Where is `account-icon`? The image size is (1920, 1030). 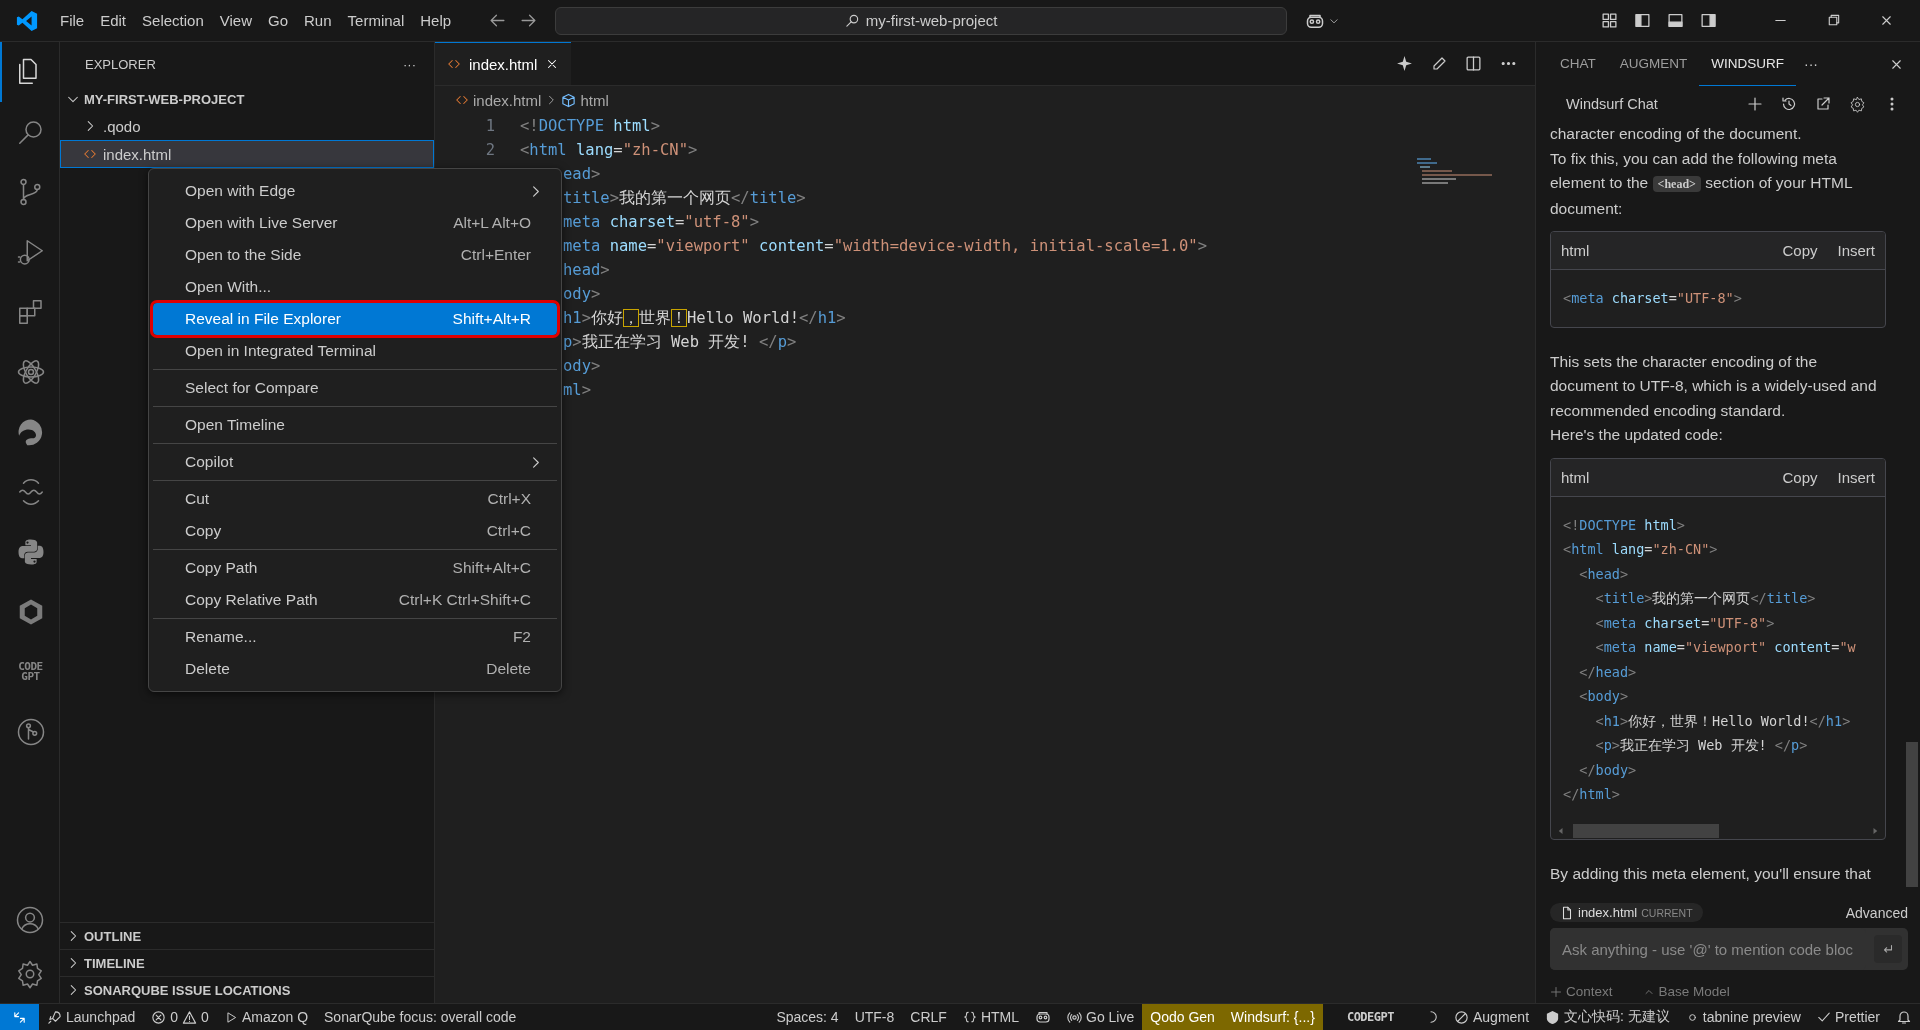 account-icon is located at coordinates (29, 920).